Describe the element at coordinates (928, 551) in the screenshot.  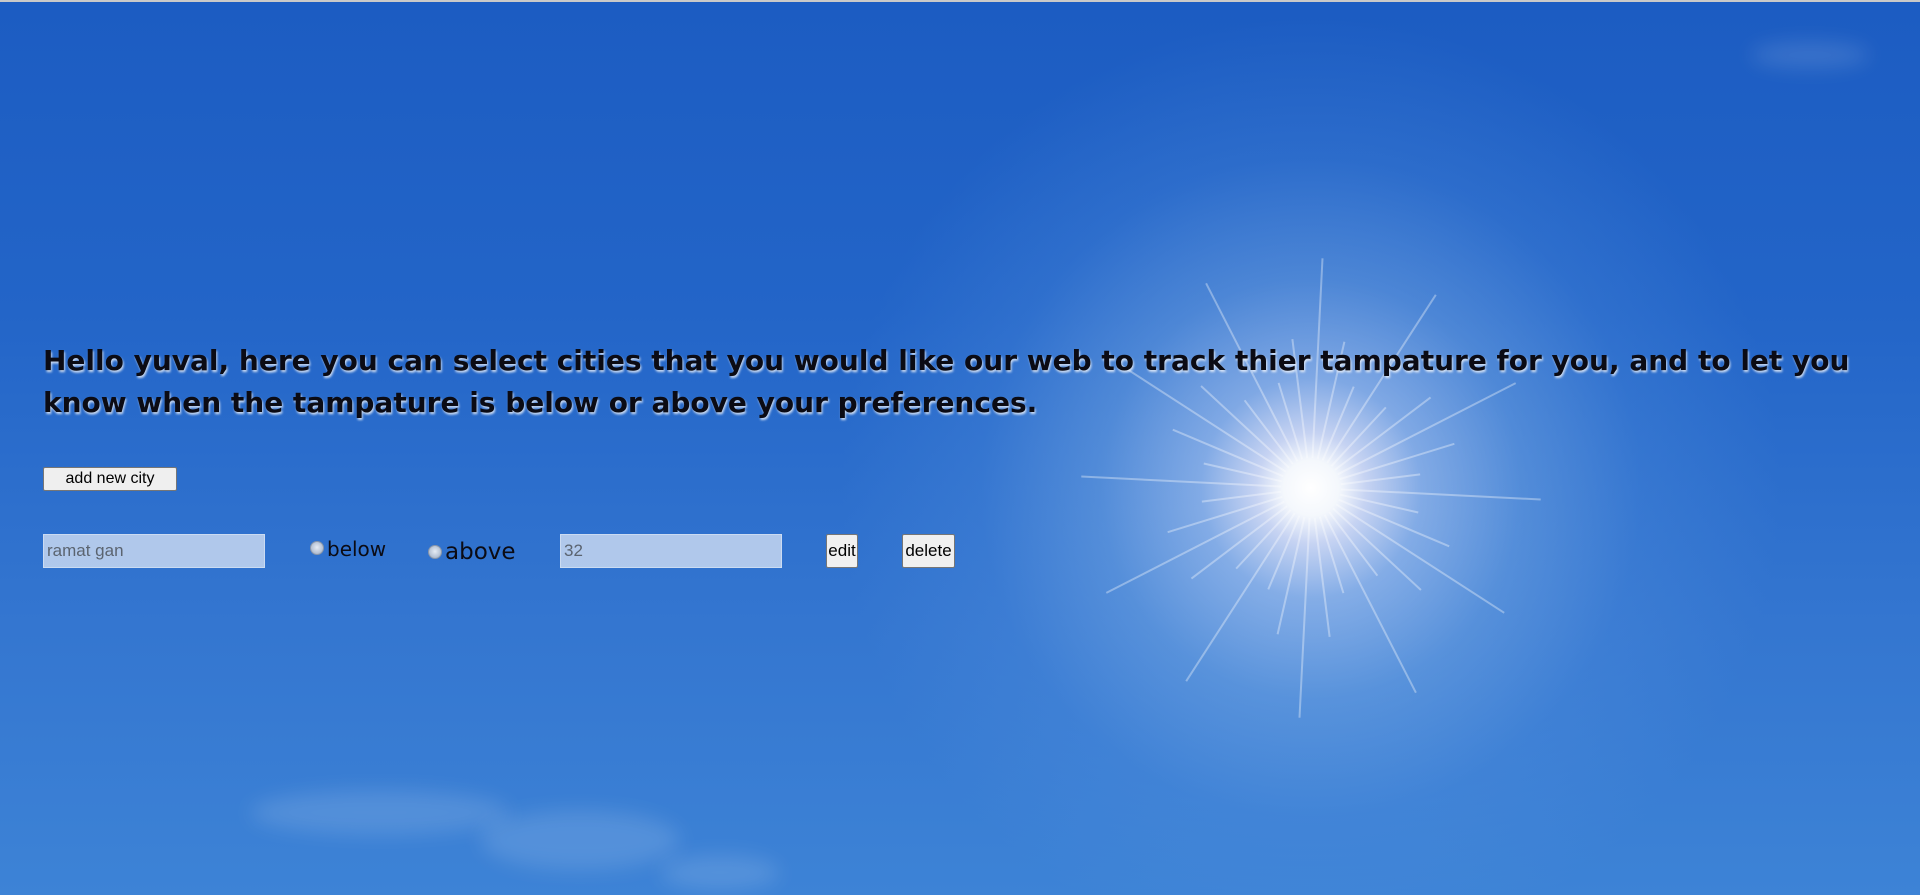
I see `delete-button: delete` at that location.